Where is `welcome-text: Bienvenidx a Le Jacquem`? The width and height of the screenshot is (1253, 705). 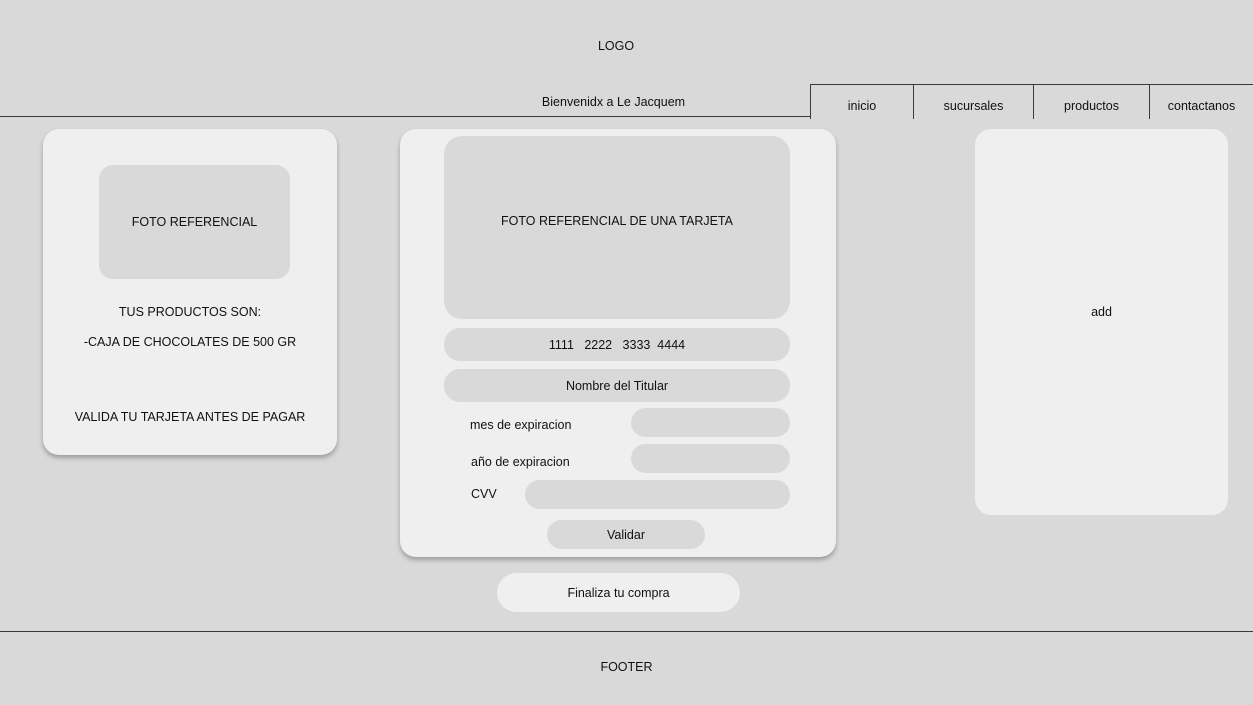 welcome-text: Bienvenidx a Le Jacquem is located at coordinates (613, 102).